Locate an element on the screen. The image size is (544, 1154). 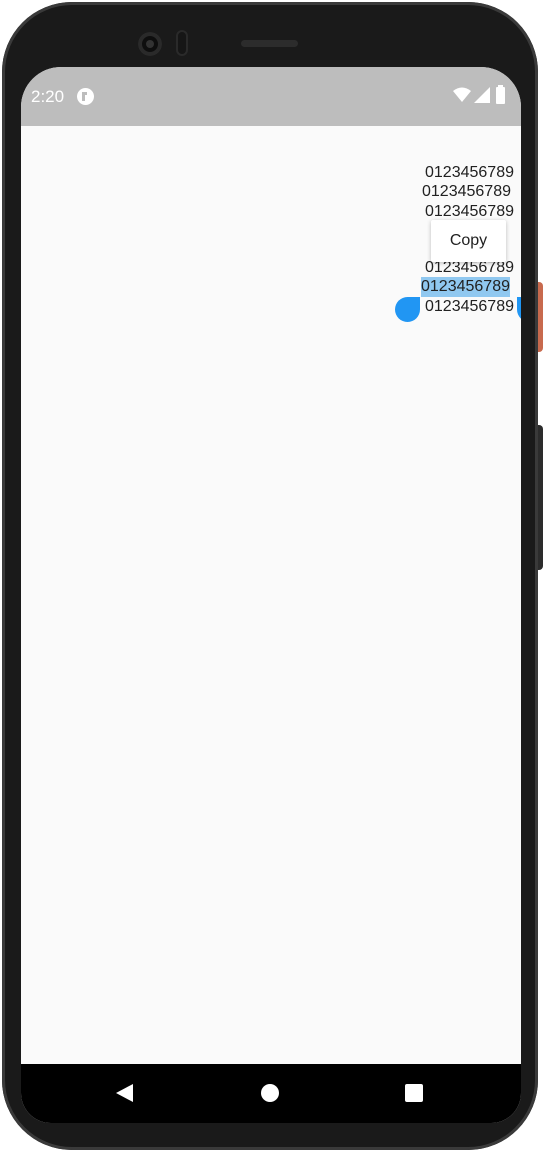
volume-button is located at coordinates (540, 497).